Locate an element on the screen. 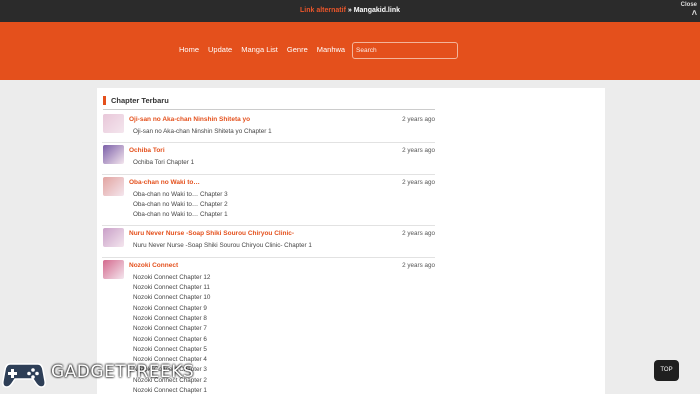  watermark-text: GADGETFREEKS is located at coordinates (123, 372).